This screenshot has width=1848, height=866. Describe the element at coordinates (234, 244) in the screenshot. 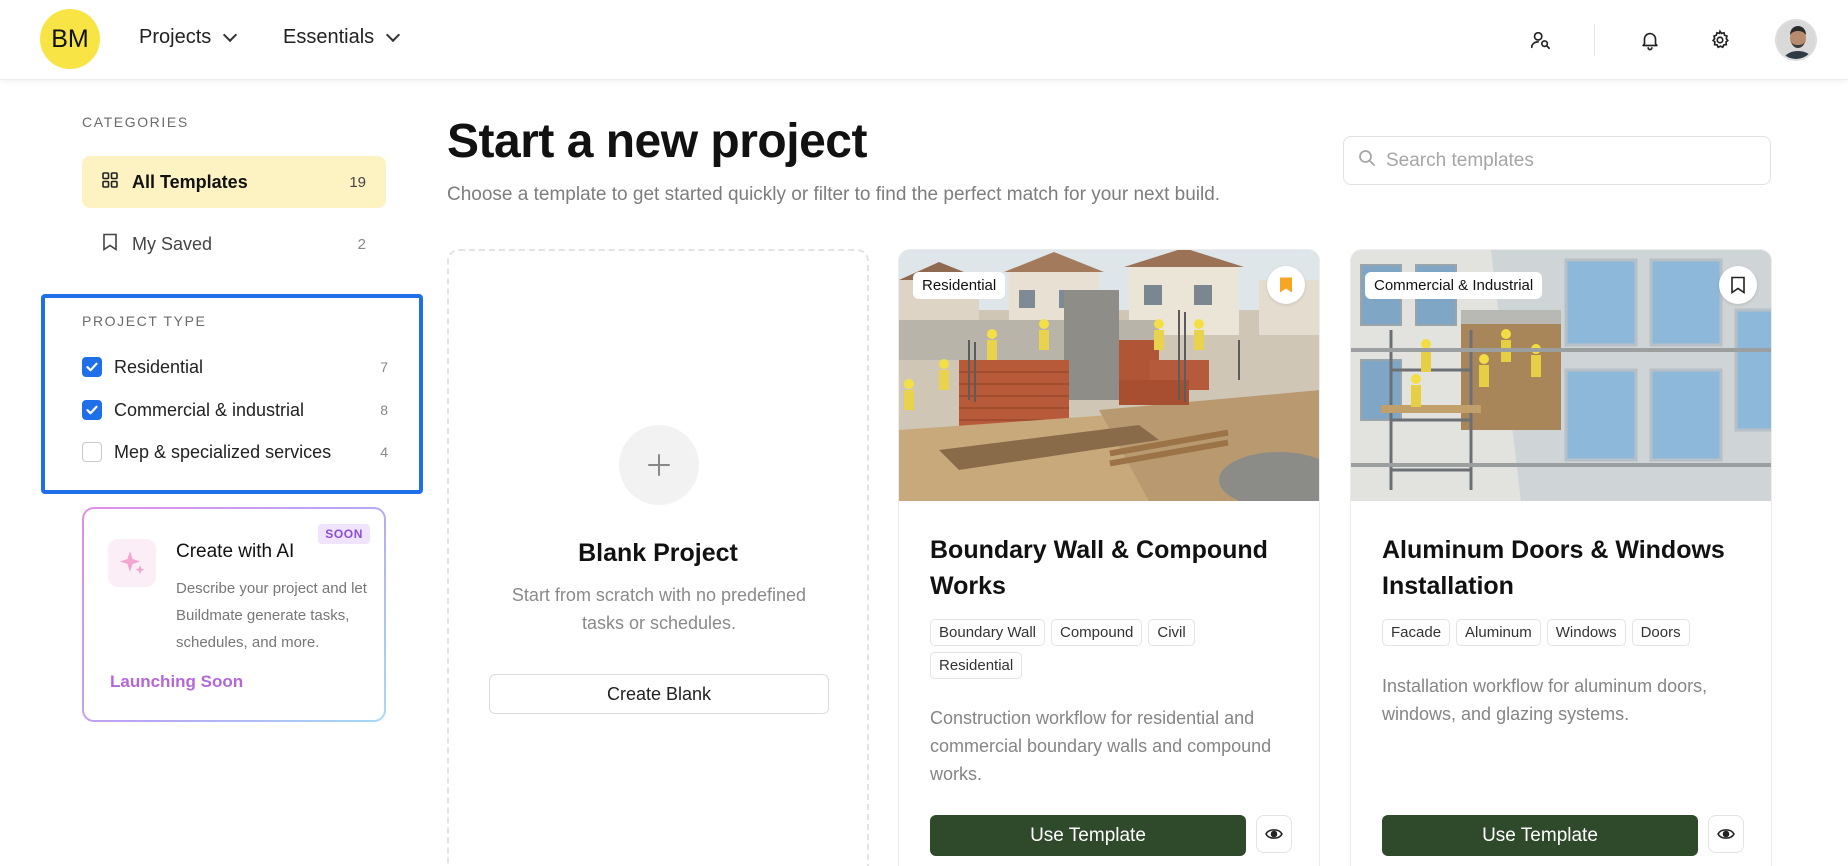

I see `category-my-saved: My Saved 2` at that location.